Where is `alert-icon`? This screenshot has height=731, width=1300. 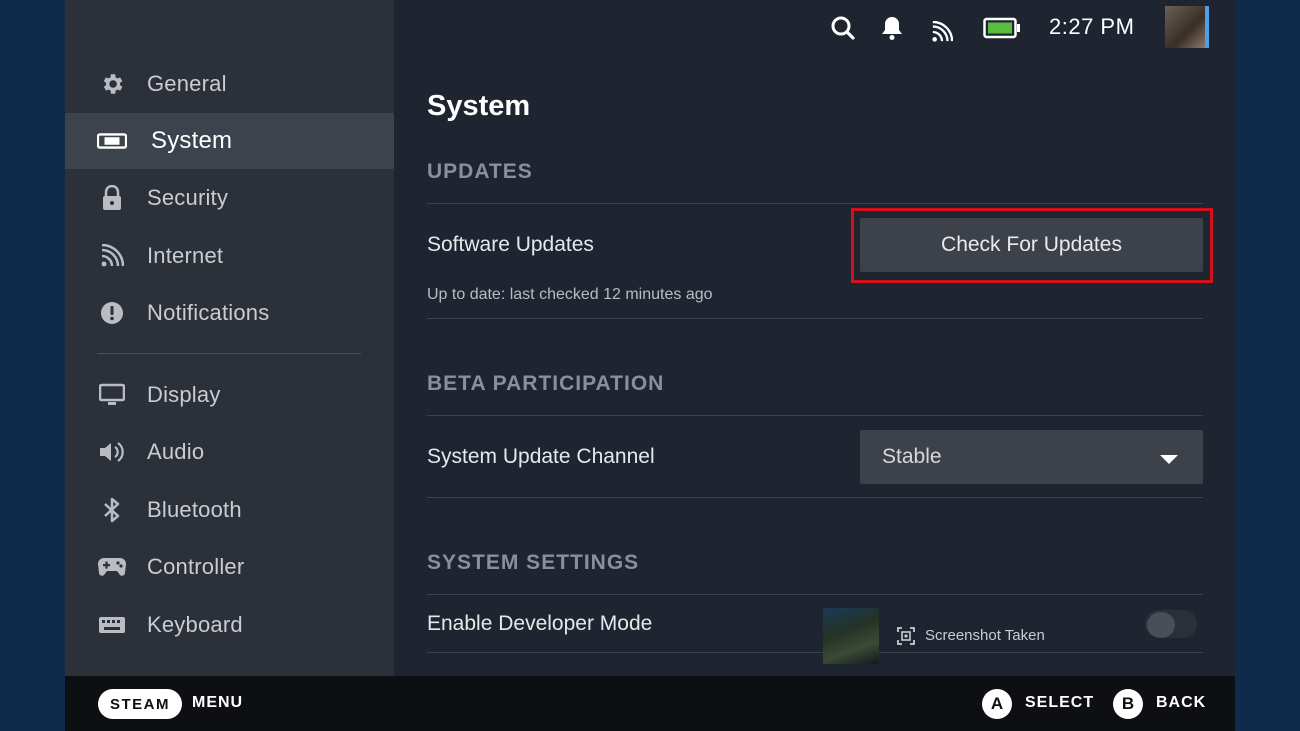
alert-icon is located at coordinates (112, 313).